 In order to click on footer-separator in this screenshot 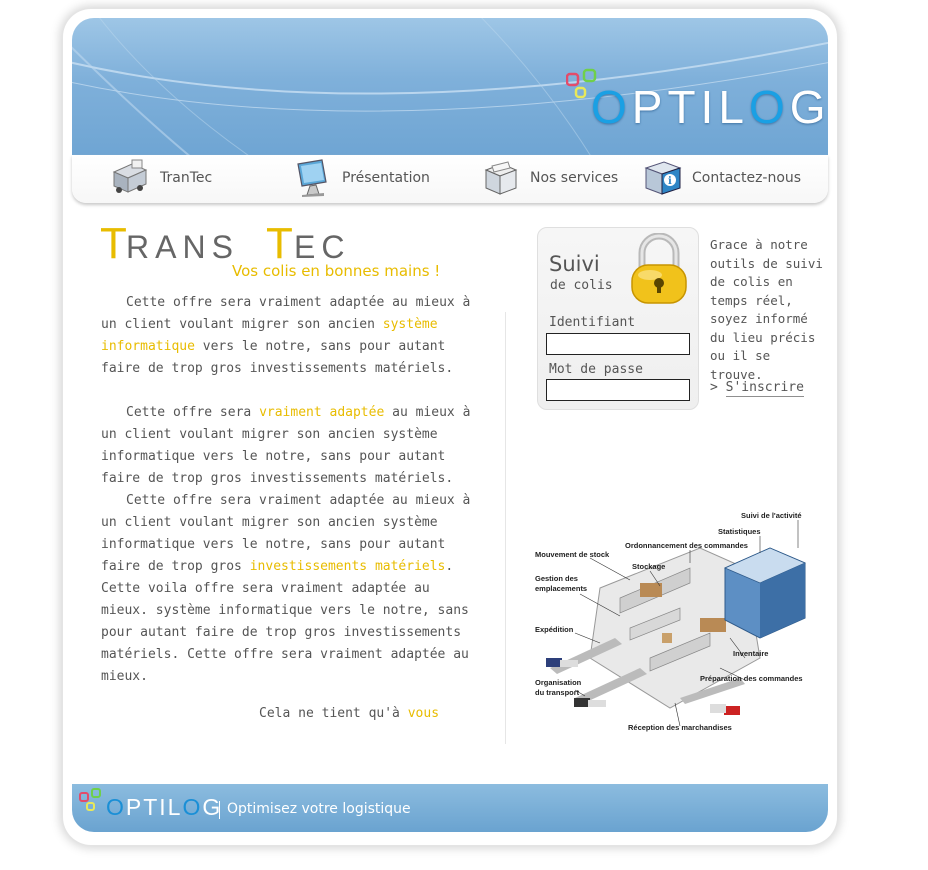, I will do `click(219, 810)`.